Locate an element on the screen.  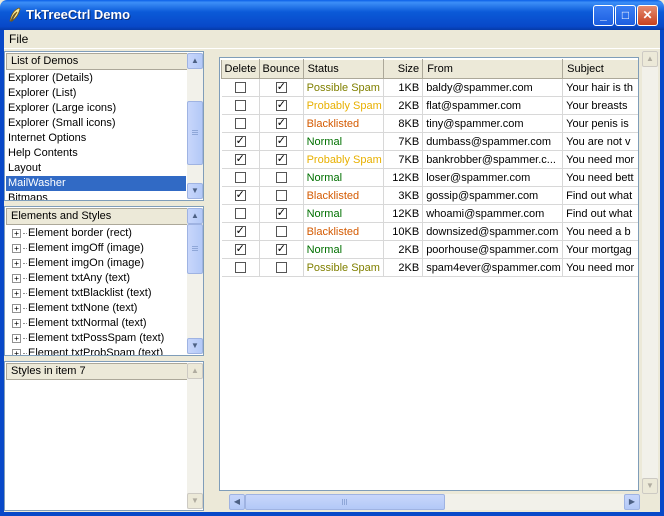
element-tree-item: + Element border (rect) is located at coordinates (97, 233).